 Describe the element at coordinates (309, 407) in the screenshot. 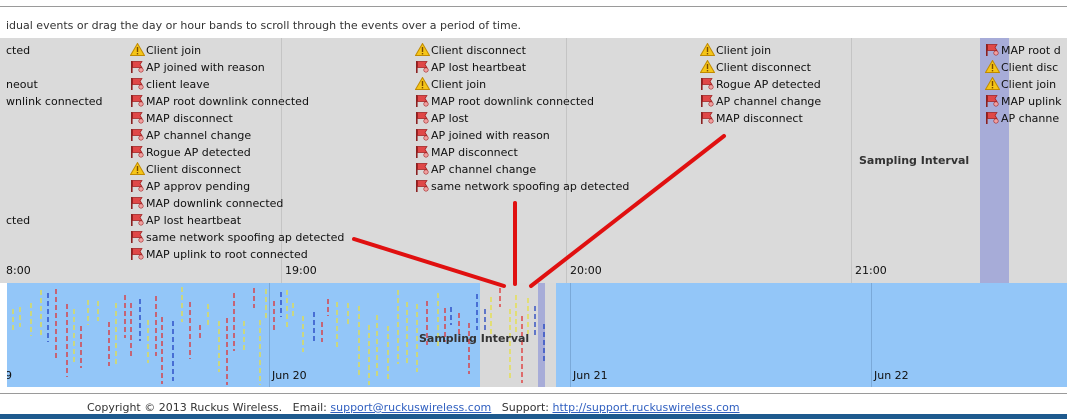

I see `email-label: Email:` at that location.